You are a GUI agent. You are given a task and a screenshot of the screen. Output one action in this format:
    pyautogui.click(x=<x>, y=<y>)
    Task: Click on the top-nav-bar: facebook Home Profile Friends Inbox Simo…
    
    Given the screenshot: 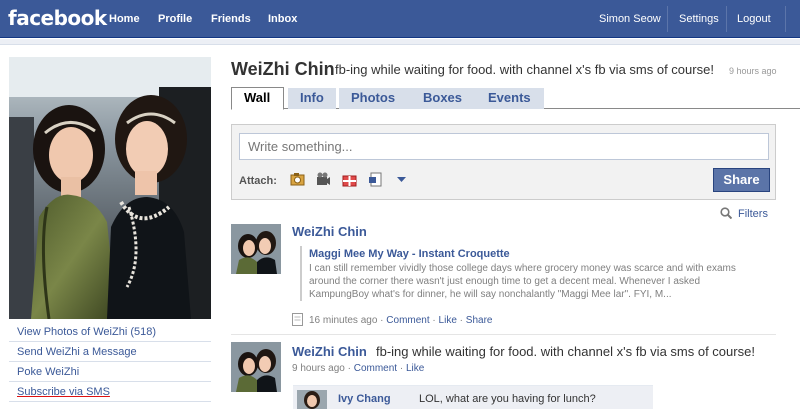 What is the action you would take?
    pyautogui.click(x=400, y=19)
    